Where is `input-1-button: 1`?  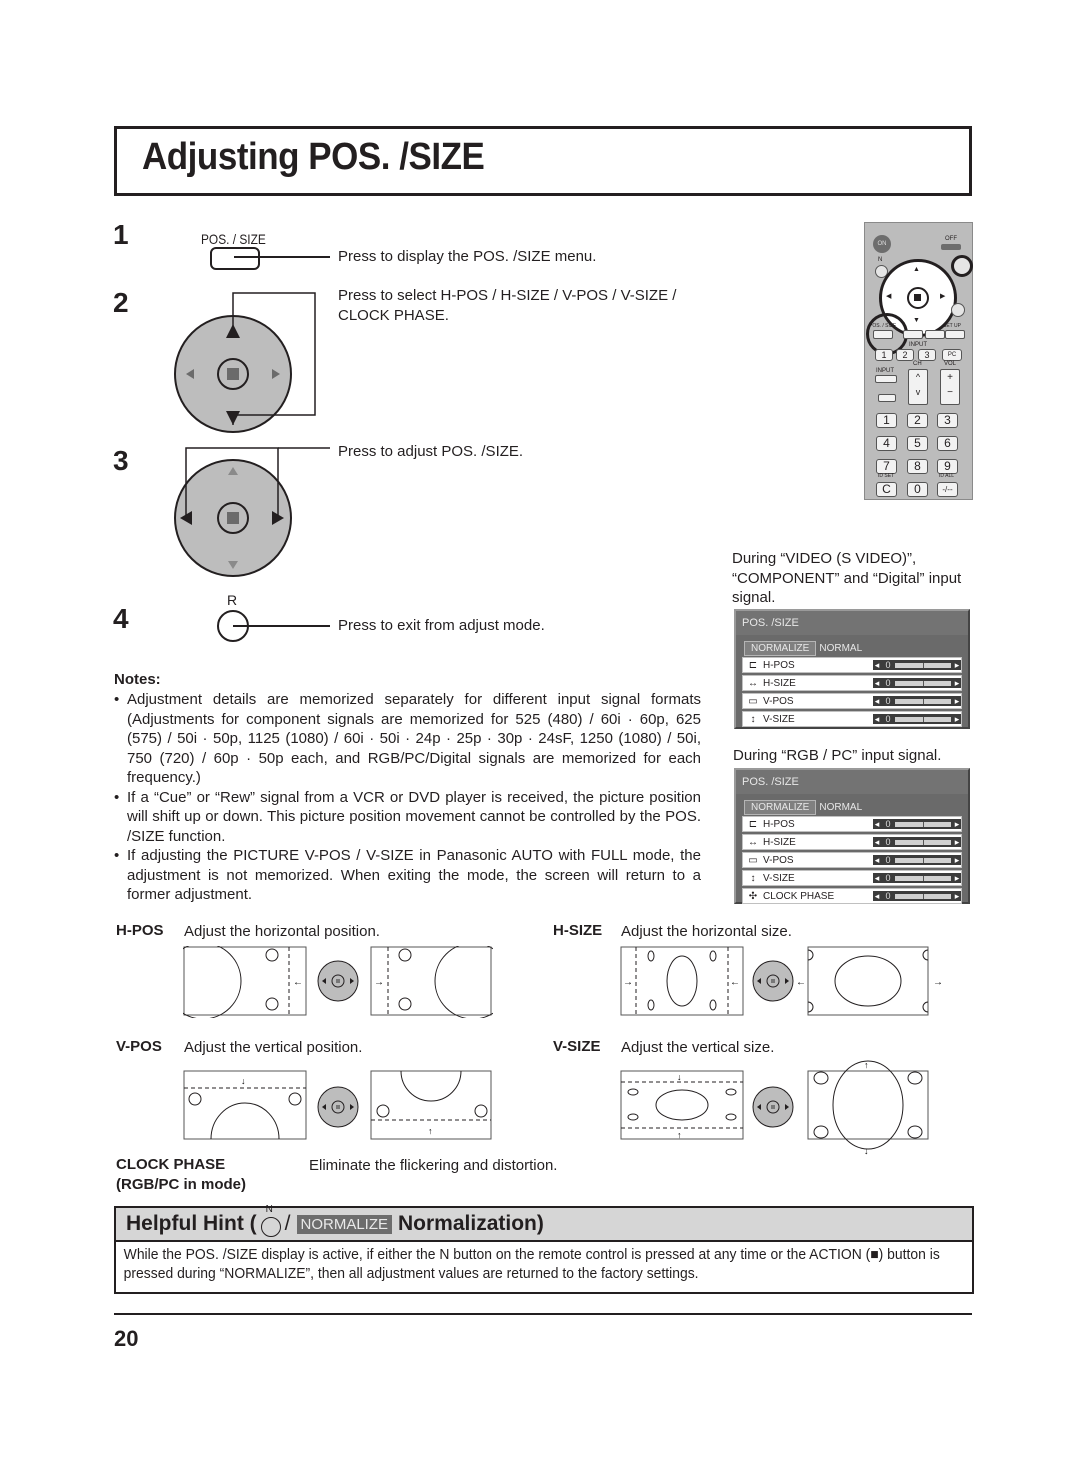 input-1-button: 1 is located at coordinates (884, 355).